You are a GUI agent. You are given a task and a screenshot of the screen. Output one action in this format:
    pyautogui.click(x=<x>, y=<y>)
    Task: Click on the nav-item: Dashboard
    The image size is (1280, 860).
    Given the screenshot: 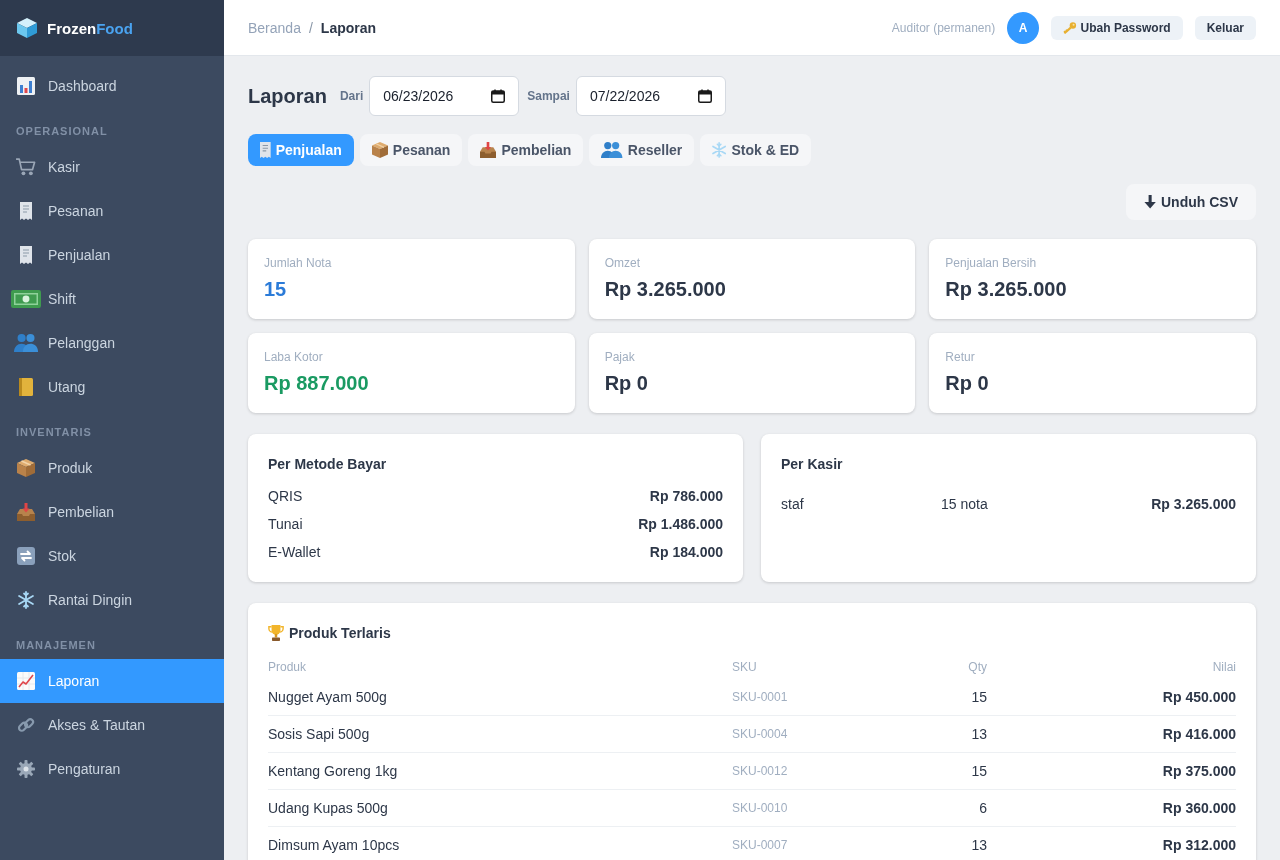 What is the action you would take?
    pyautogui.click(x=112, y=86)
    